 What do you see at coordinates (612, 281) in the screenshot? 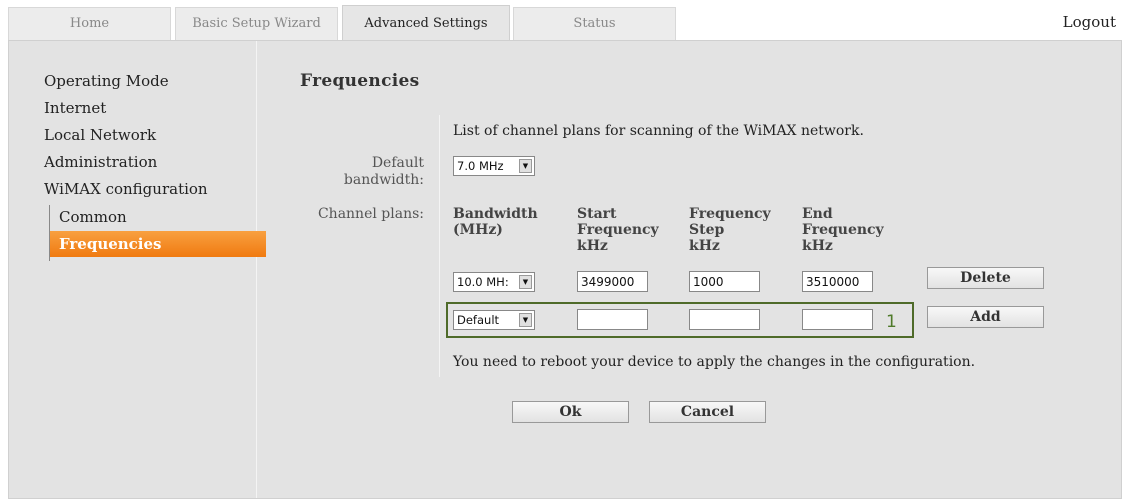
I see `start-frequency-input` at bounding box center [612, 281].